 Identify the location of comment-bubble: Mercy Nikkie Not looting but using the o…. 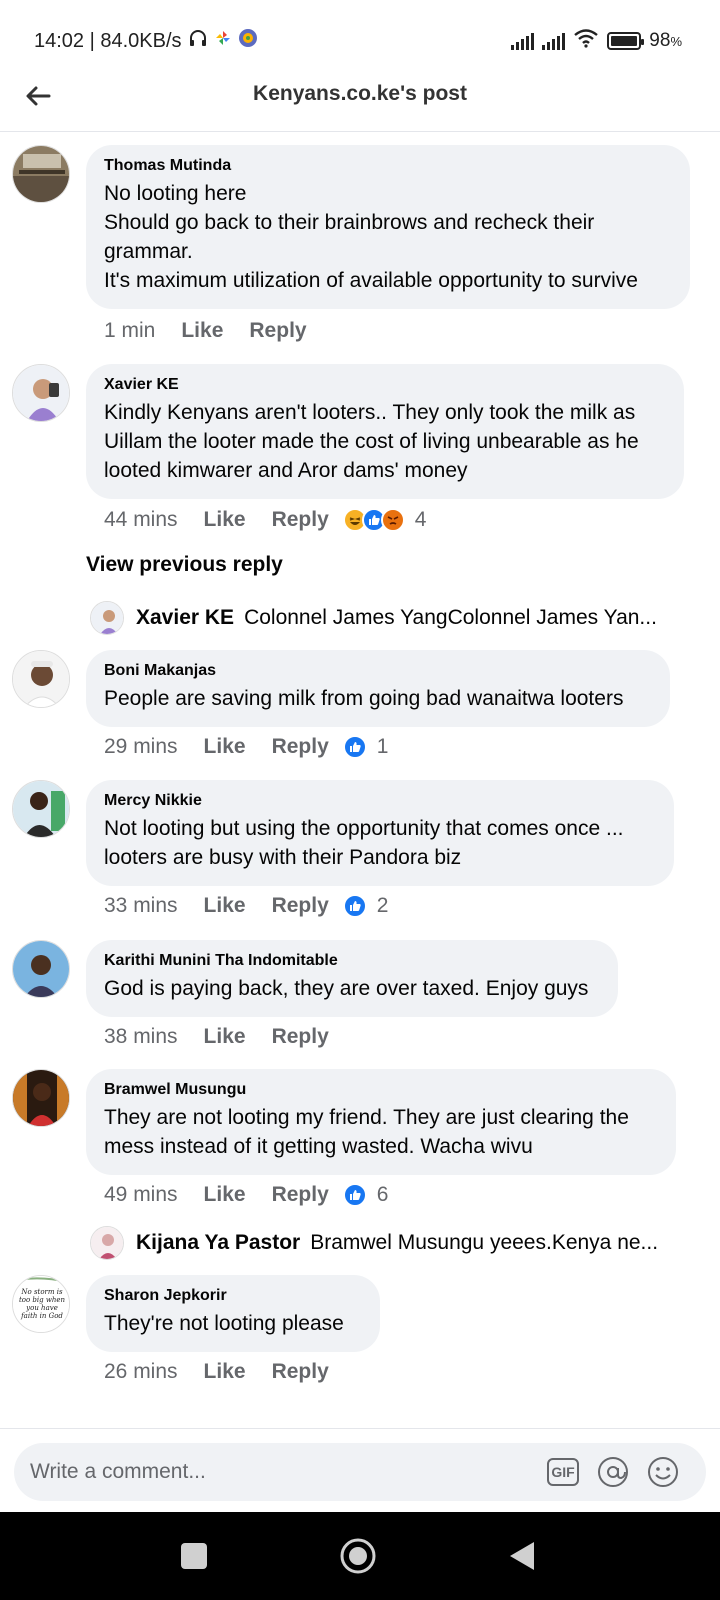
(380, 833).